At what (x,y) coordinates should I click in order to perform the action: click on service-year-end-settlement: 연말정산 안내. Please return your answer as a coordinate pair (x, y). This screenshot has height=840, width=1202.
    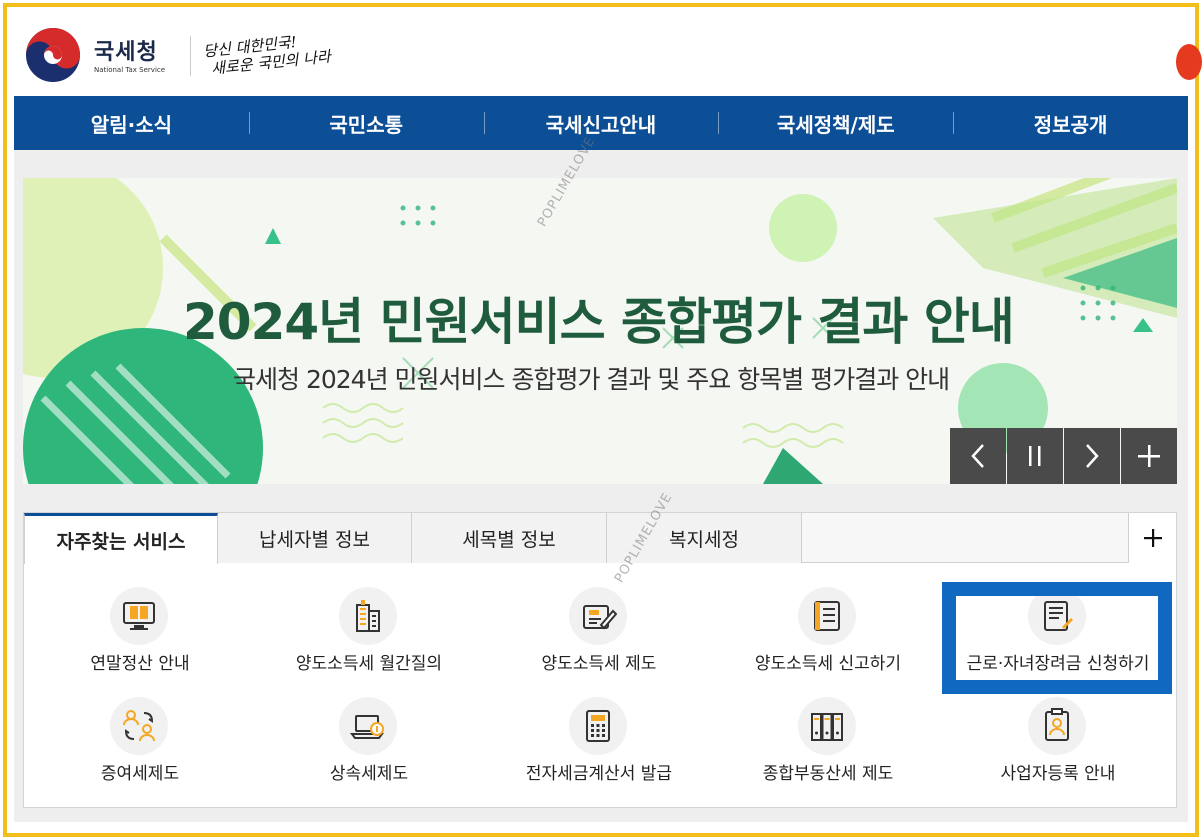
    Looking at the image, I should click on (140, 637).